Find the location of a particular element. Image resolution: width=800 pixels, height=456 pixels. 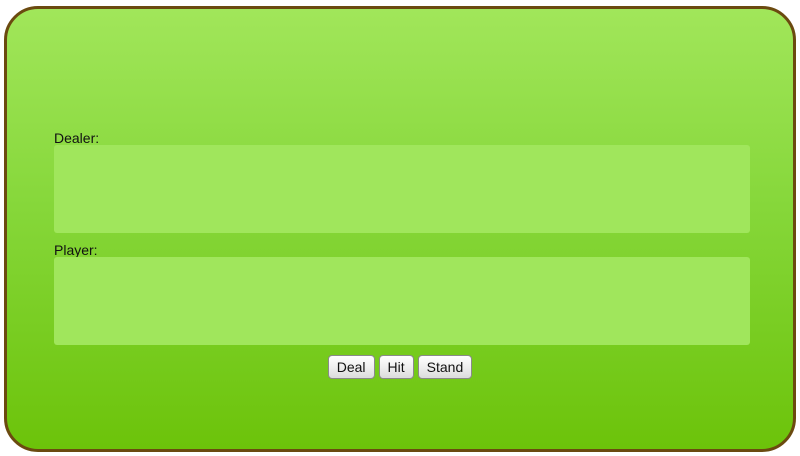

hit-button: Hit is located at coordinates (396, 367).